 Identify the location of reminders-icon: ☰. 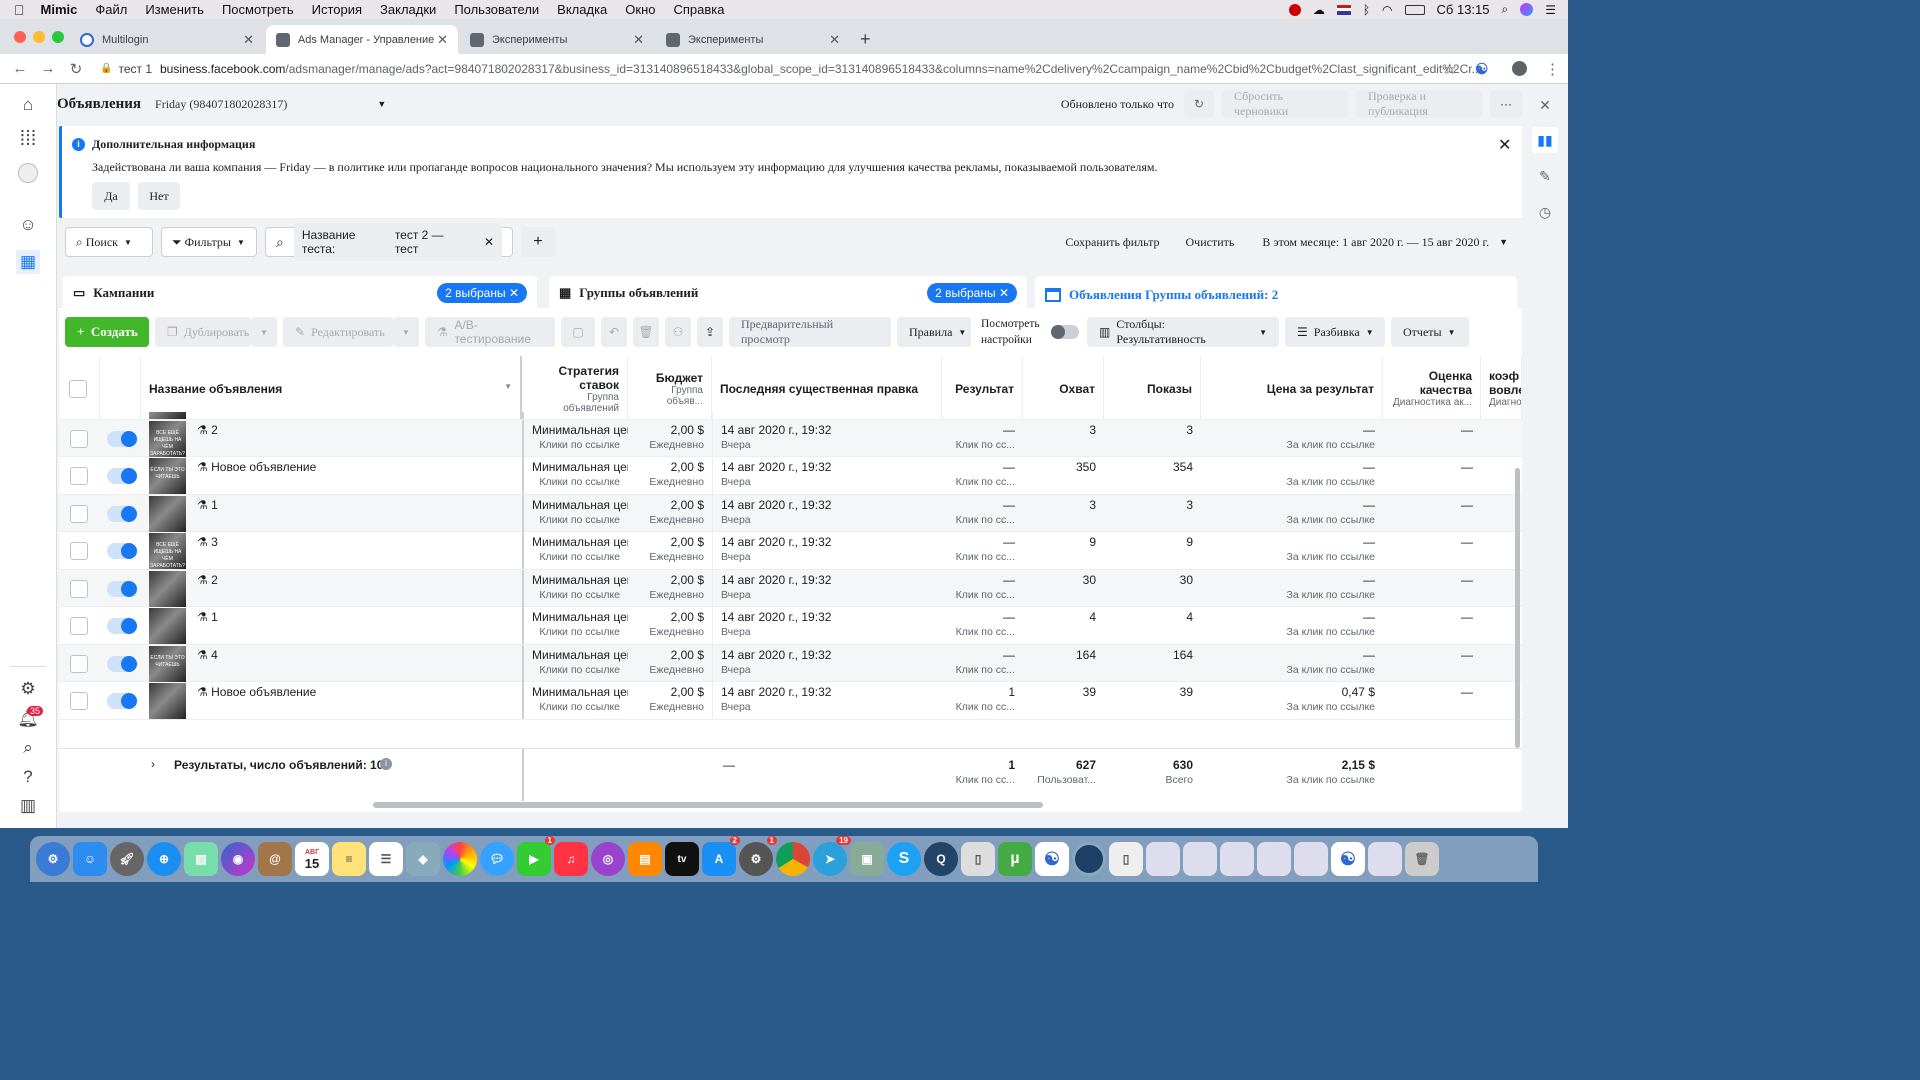
(386, 859).